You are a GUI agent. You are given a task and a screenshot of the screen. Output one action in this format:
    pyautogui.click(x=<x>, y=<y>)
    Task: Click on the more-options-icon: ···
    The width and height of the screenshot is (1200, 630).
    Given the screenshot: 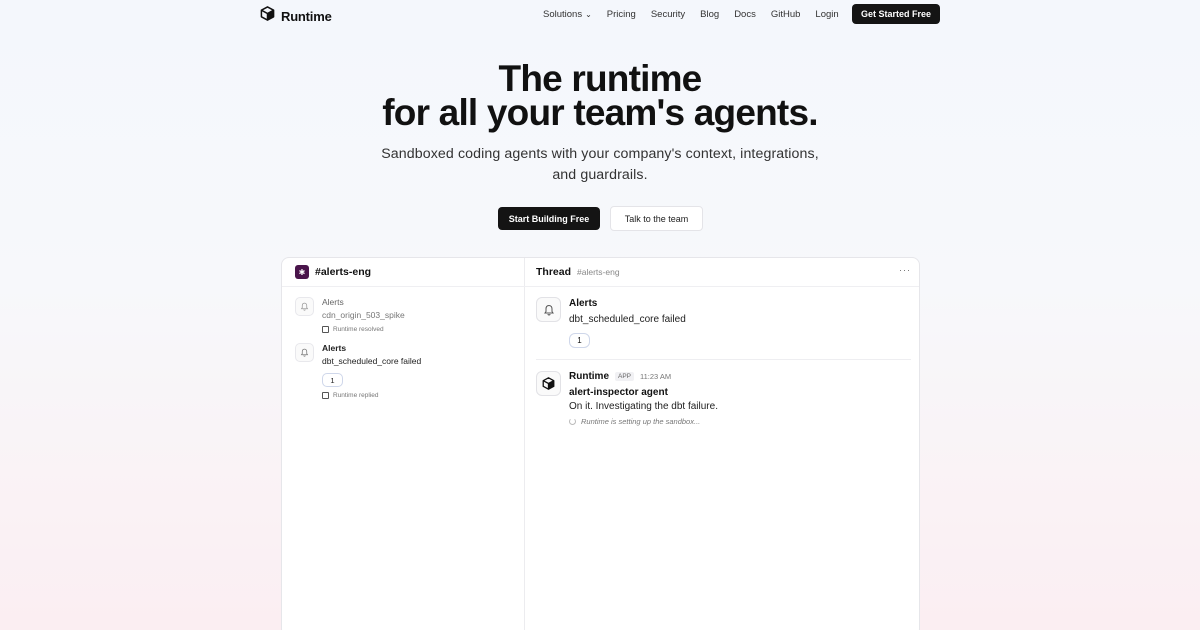 What is the action you would take?
    pyautogui.click(x=905, y=270)
    